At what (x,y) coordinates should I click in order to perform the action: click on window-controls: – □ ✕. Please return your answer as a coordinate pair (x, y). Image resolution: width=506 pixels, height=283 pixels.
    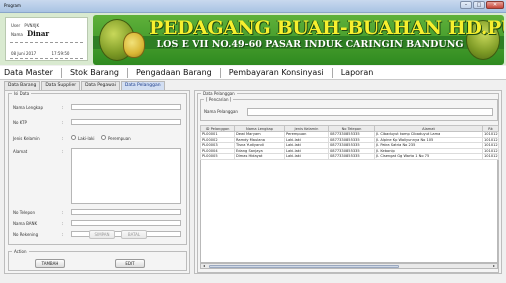
    Looking at the image, I should click on (482, 5).